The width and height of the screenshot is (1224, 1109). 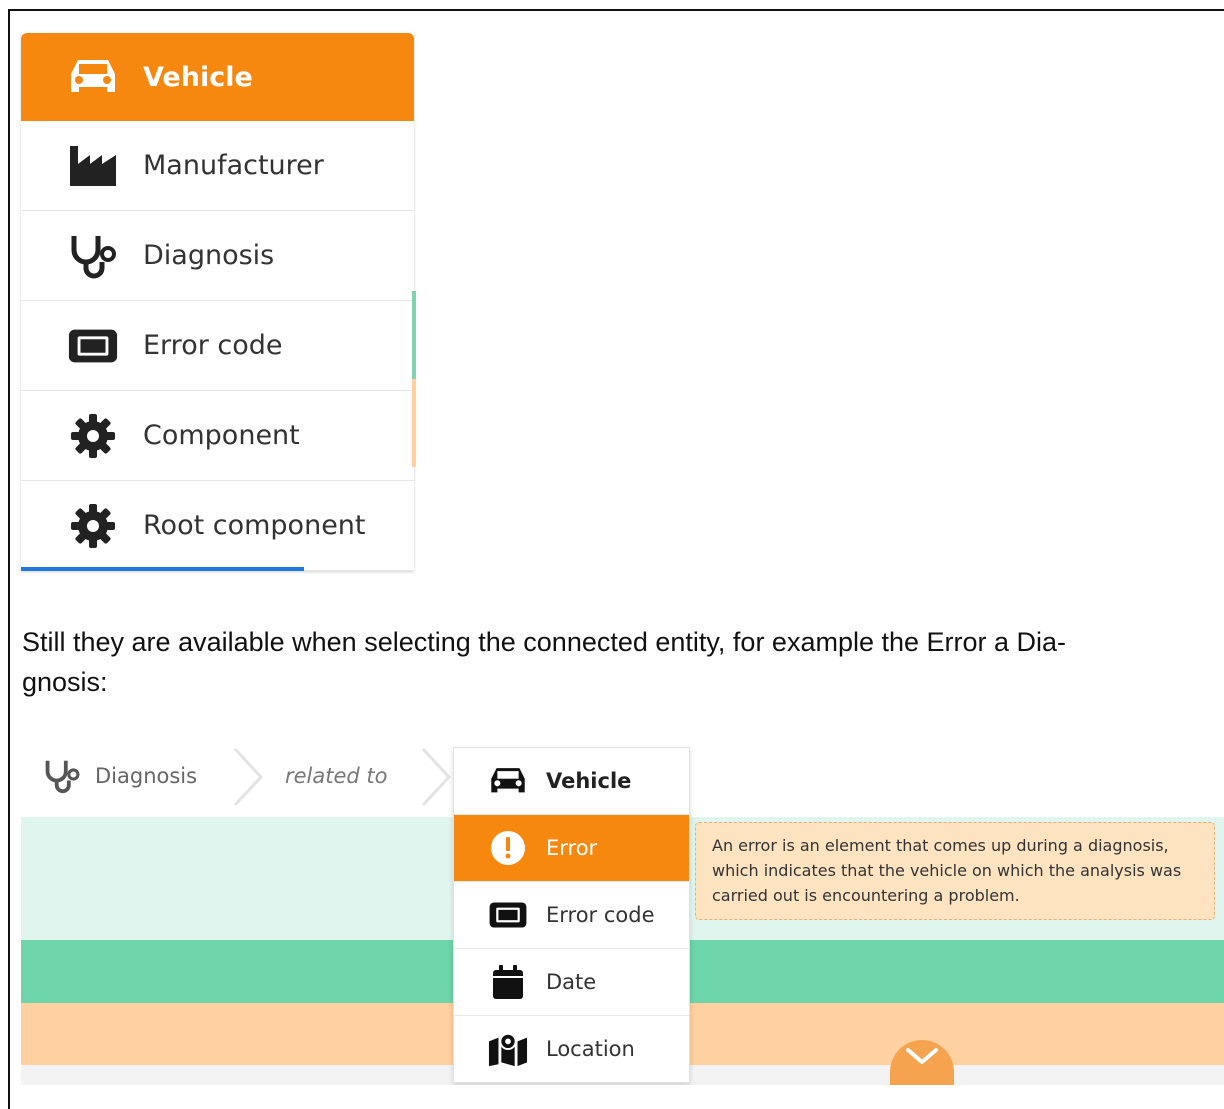 What do you see at coordinates (146, 776) in the screenshot?
I see `breadcrumb-label: Diagnosis` at bounding box center [146, 776].